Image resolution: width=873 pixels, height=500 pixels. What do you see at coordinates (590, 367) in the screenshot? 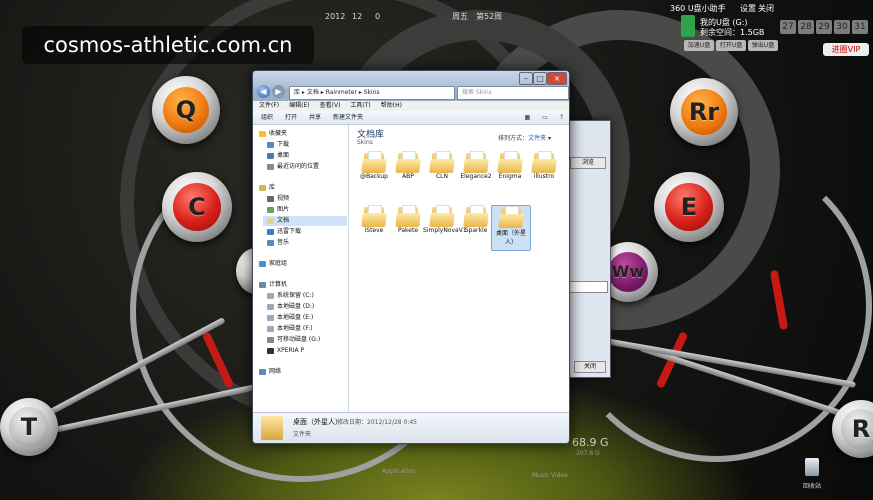
I see `dialog-close-button: 关闭` at bounding box center [590, 367].